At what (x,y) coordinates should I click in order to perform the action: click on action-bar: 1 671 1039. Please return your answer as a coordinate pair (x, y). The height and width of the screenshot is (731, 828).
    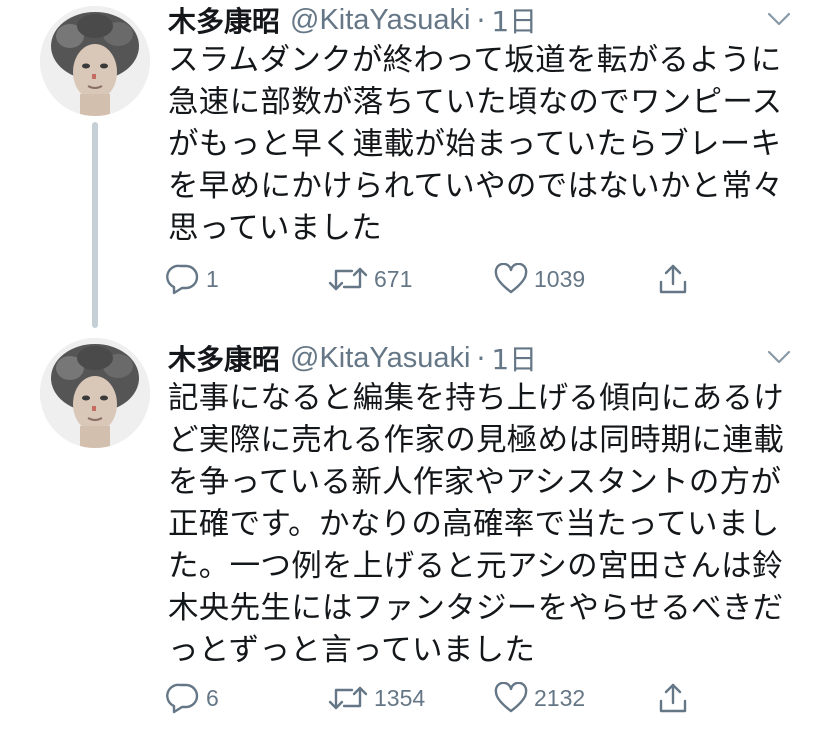
    Looking at the image, I should click on (436, 279).